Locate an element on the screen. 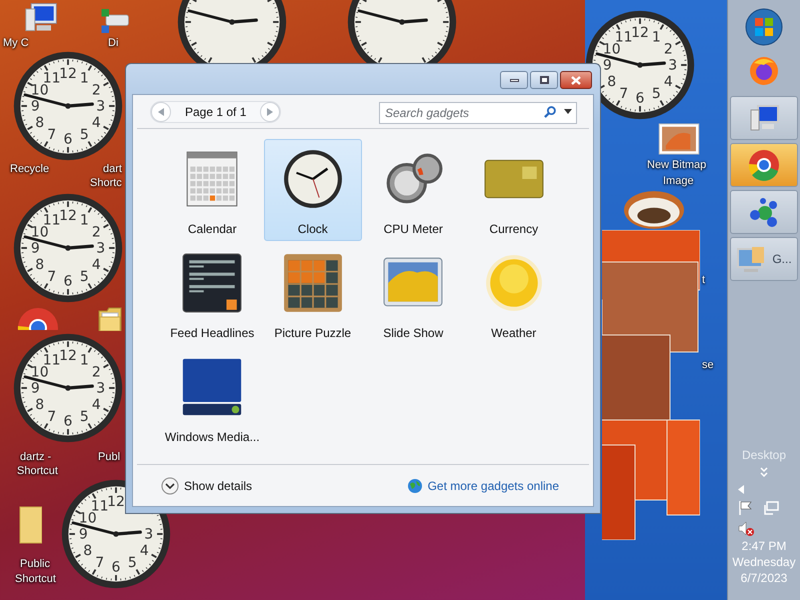 The image size is (800, 600). network-icon is located at coordinates (764, 212).